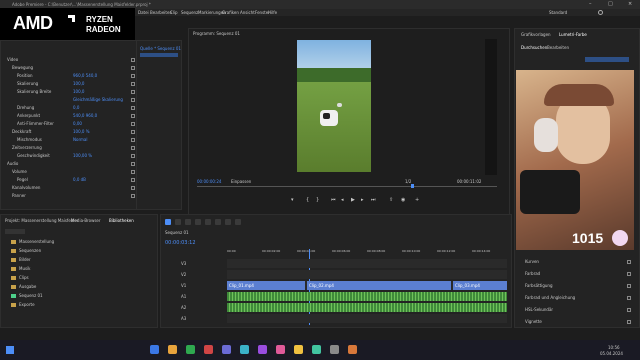  I want to click on premiere-icon, so click(352, 349).